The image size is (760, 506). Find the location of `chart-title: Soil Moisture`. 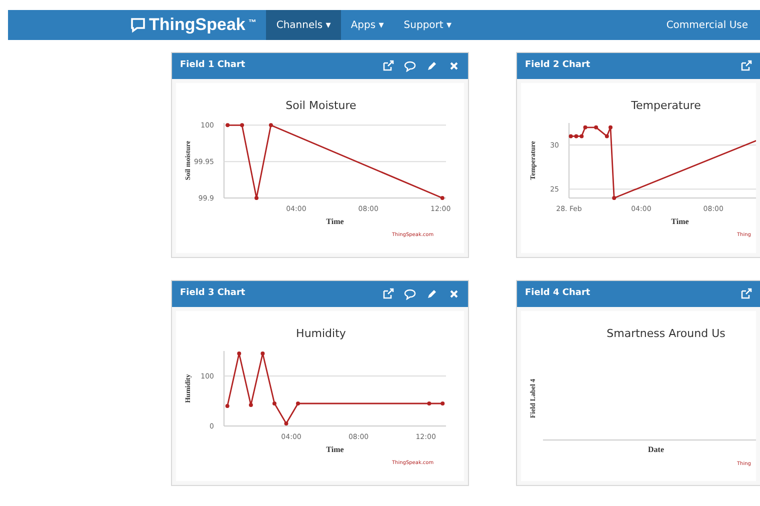

chart-title: Soil Moisture is located at coordinates (321, 105).